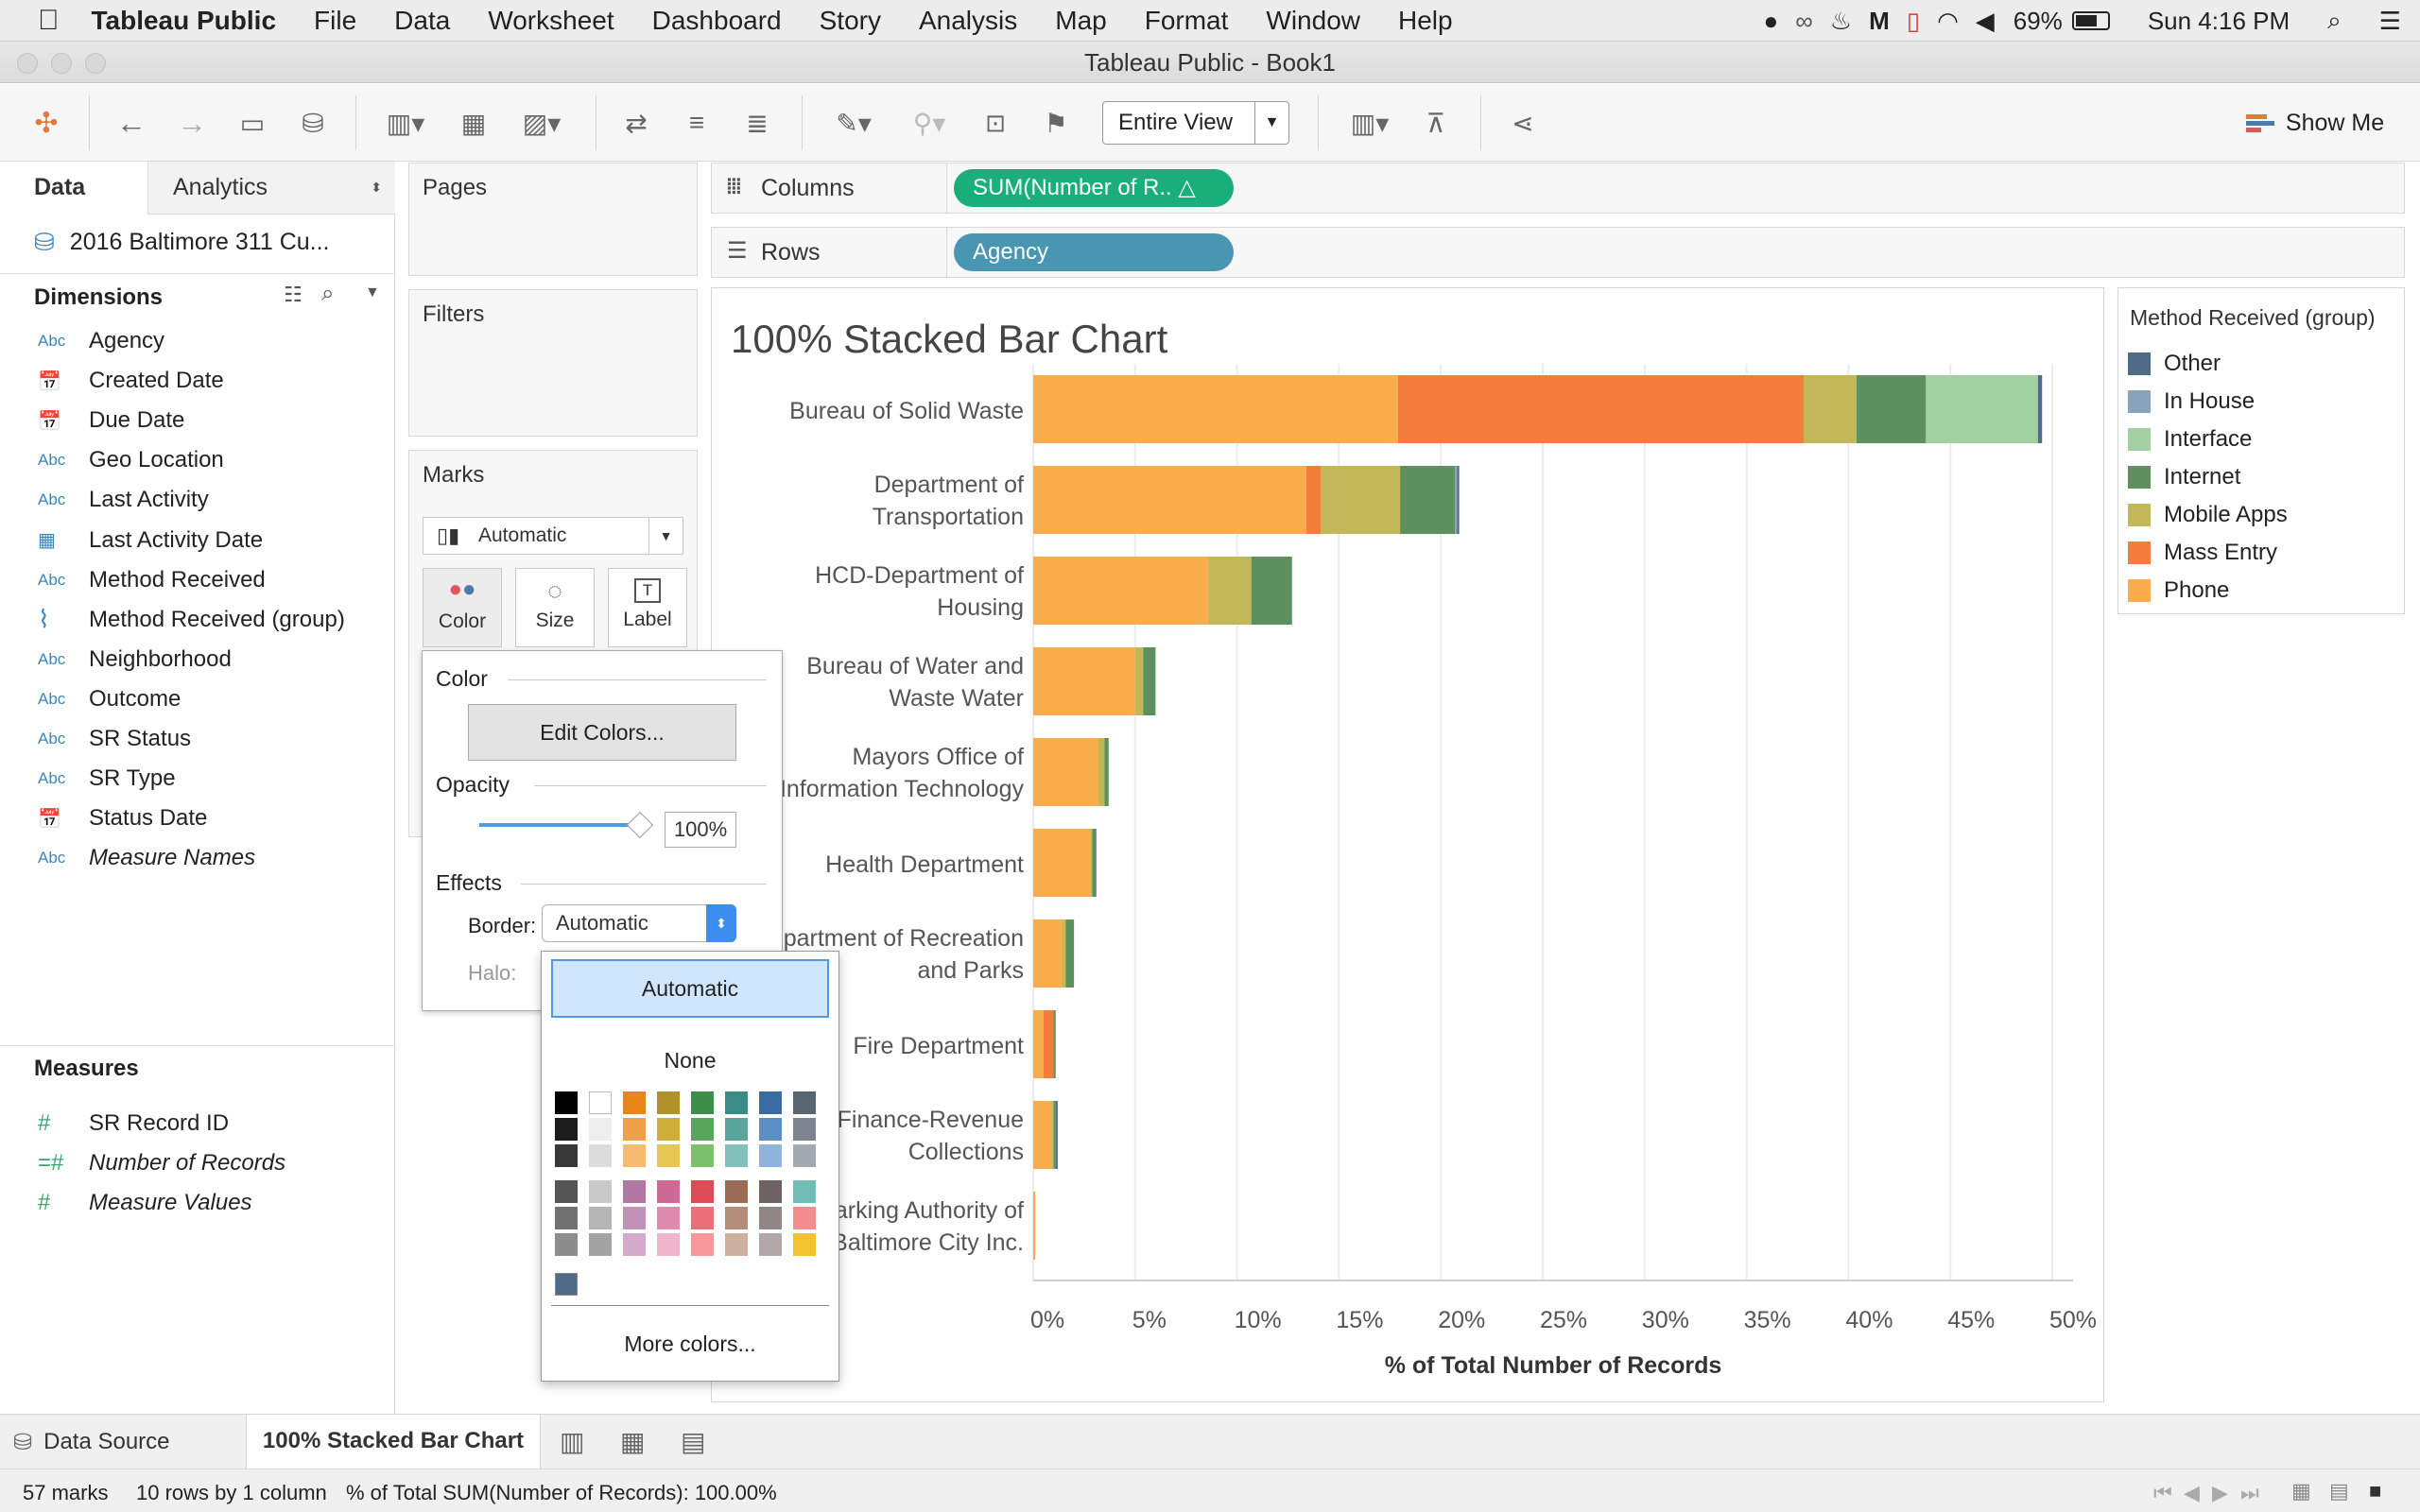 The height and width of the screenshot is (1512, 2420). I want to click on extension-icon: ●, so click(1772, 21).